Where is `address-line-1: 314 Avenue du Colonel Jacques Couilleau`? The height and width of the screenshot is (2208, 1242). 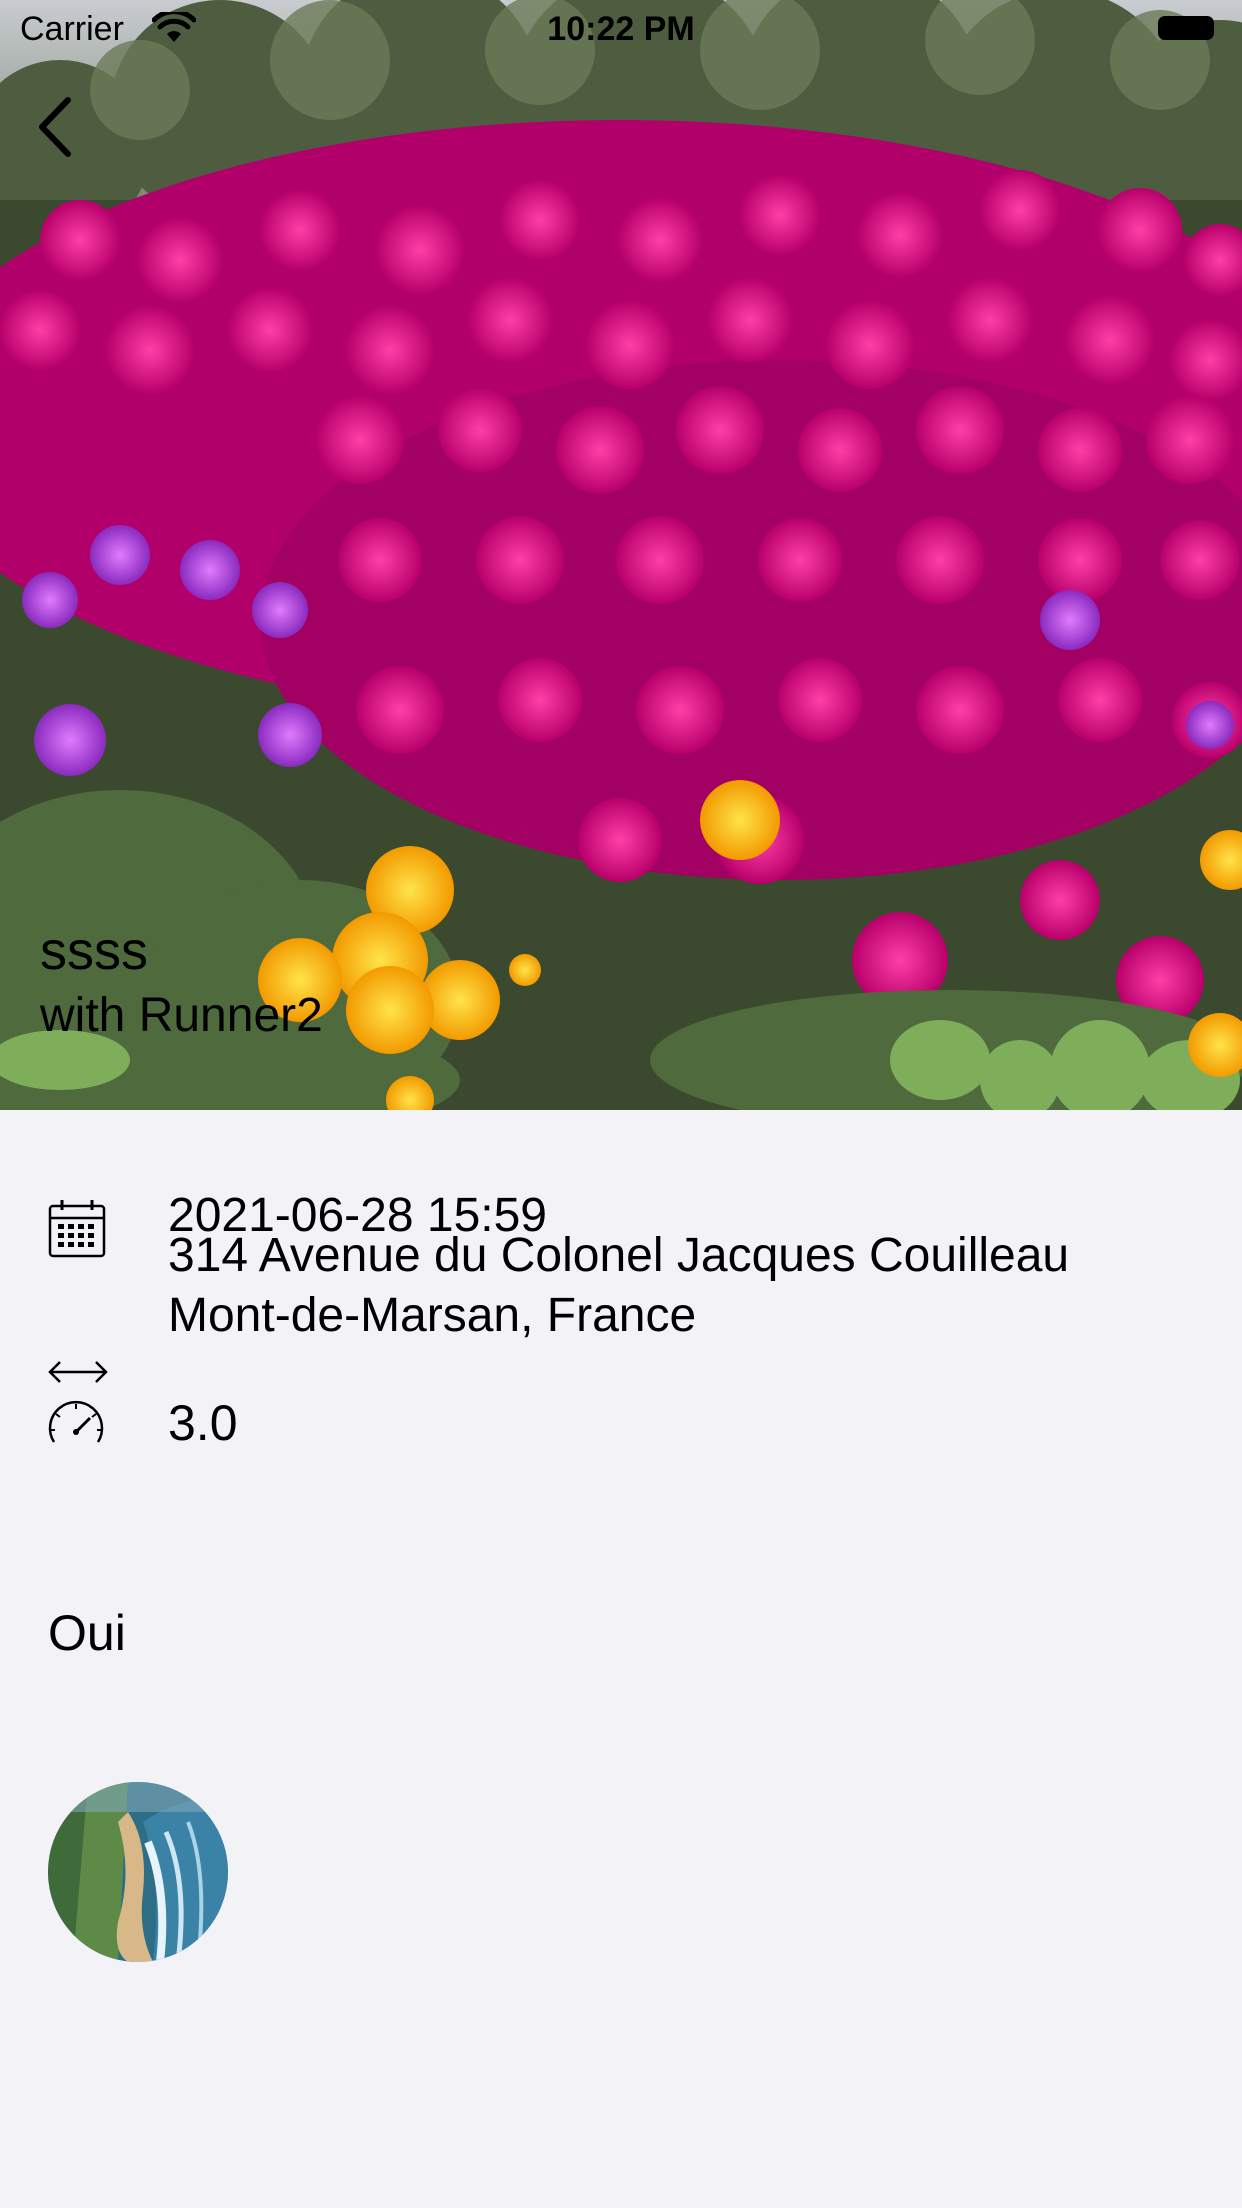
address-line-1: 314 Avenue du Colonel Jacques Couilleau is located at coordinates (619, 1255).